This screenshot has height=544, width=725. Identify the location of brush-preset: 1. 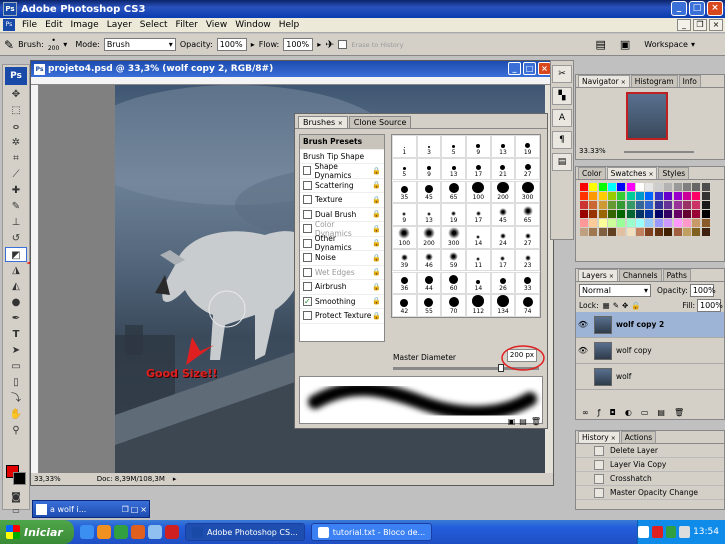
(404, 146).